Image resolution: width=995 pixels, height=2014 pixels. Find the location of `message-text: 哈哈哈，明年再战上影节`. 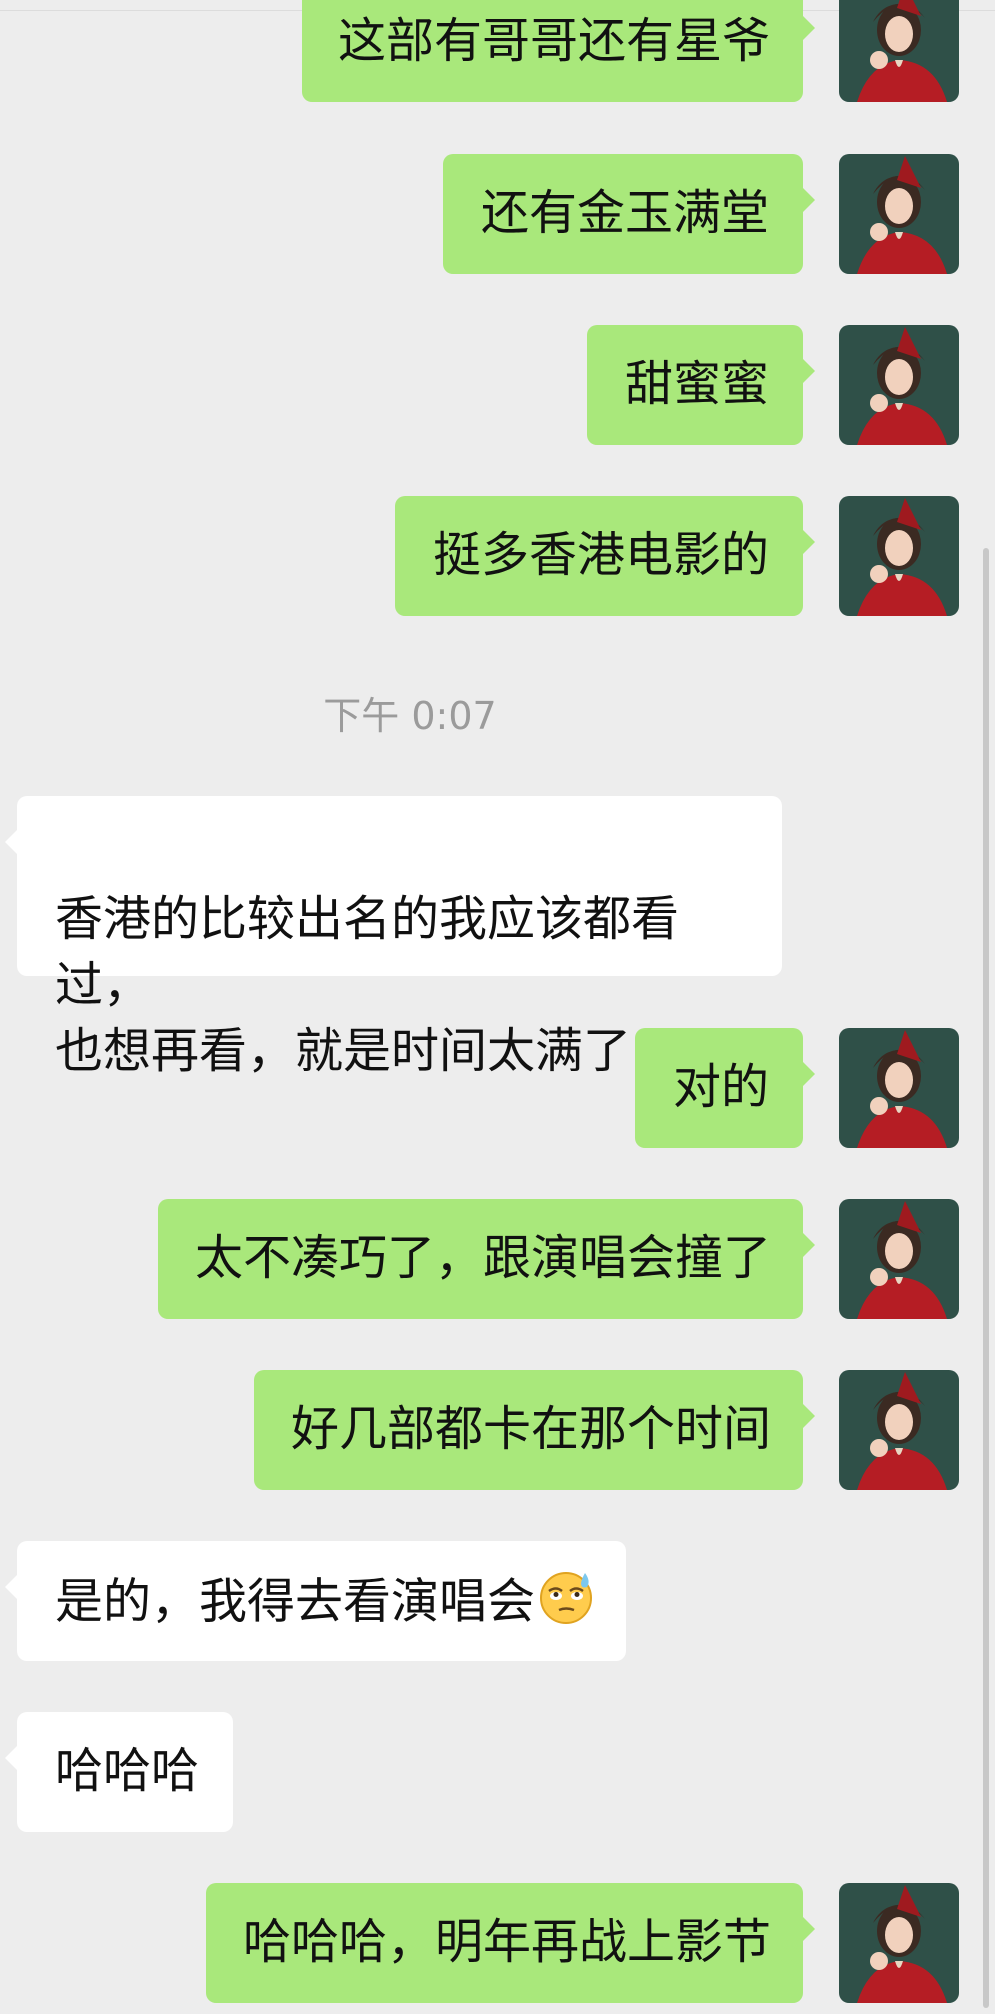

message-text: 哈哈哈，明年再战上影节 is located at coordinates (507, 1942).